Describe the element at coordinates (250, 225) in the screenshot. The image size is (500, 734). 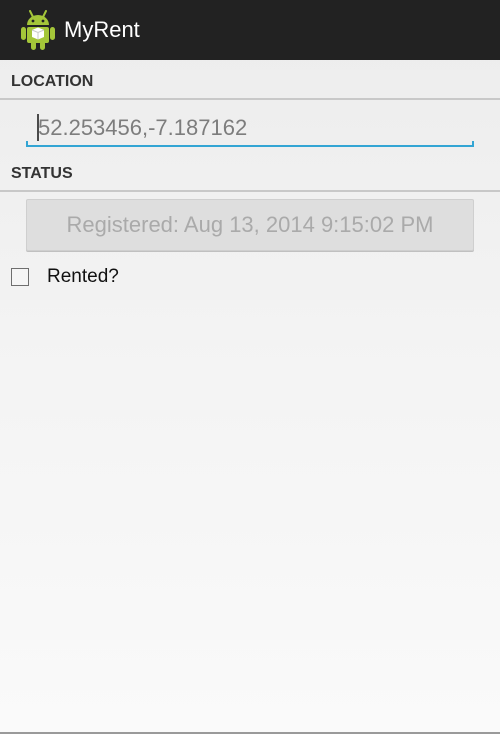
I see `registered-date-button: Registered: Aug 13, 2014 9:15:02 PM` at that location.